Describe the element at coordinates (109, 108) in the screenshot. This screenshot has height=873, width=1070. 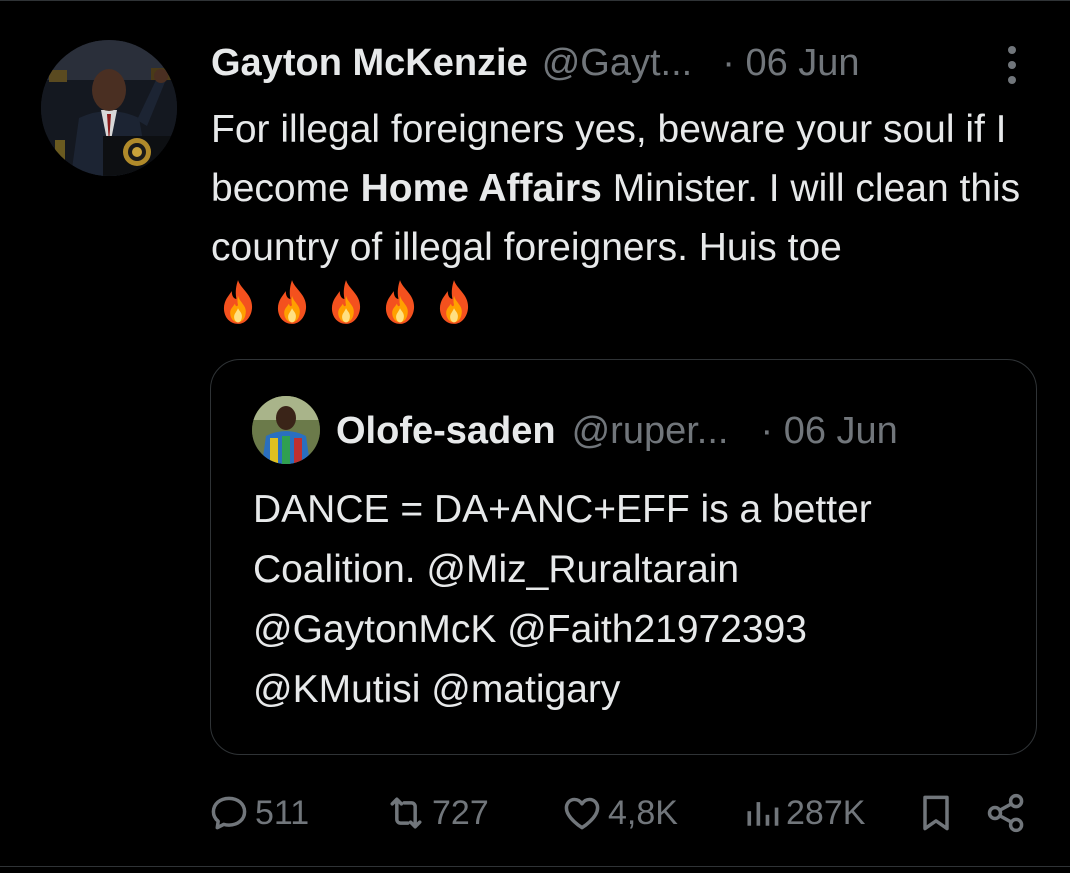
I see `author-avatar` at that location.